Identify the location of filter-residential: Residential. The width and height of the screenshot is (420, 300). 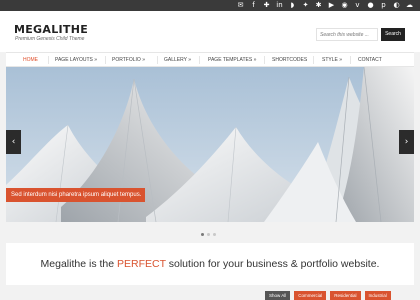
(345, 295).